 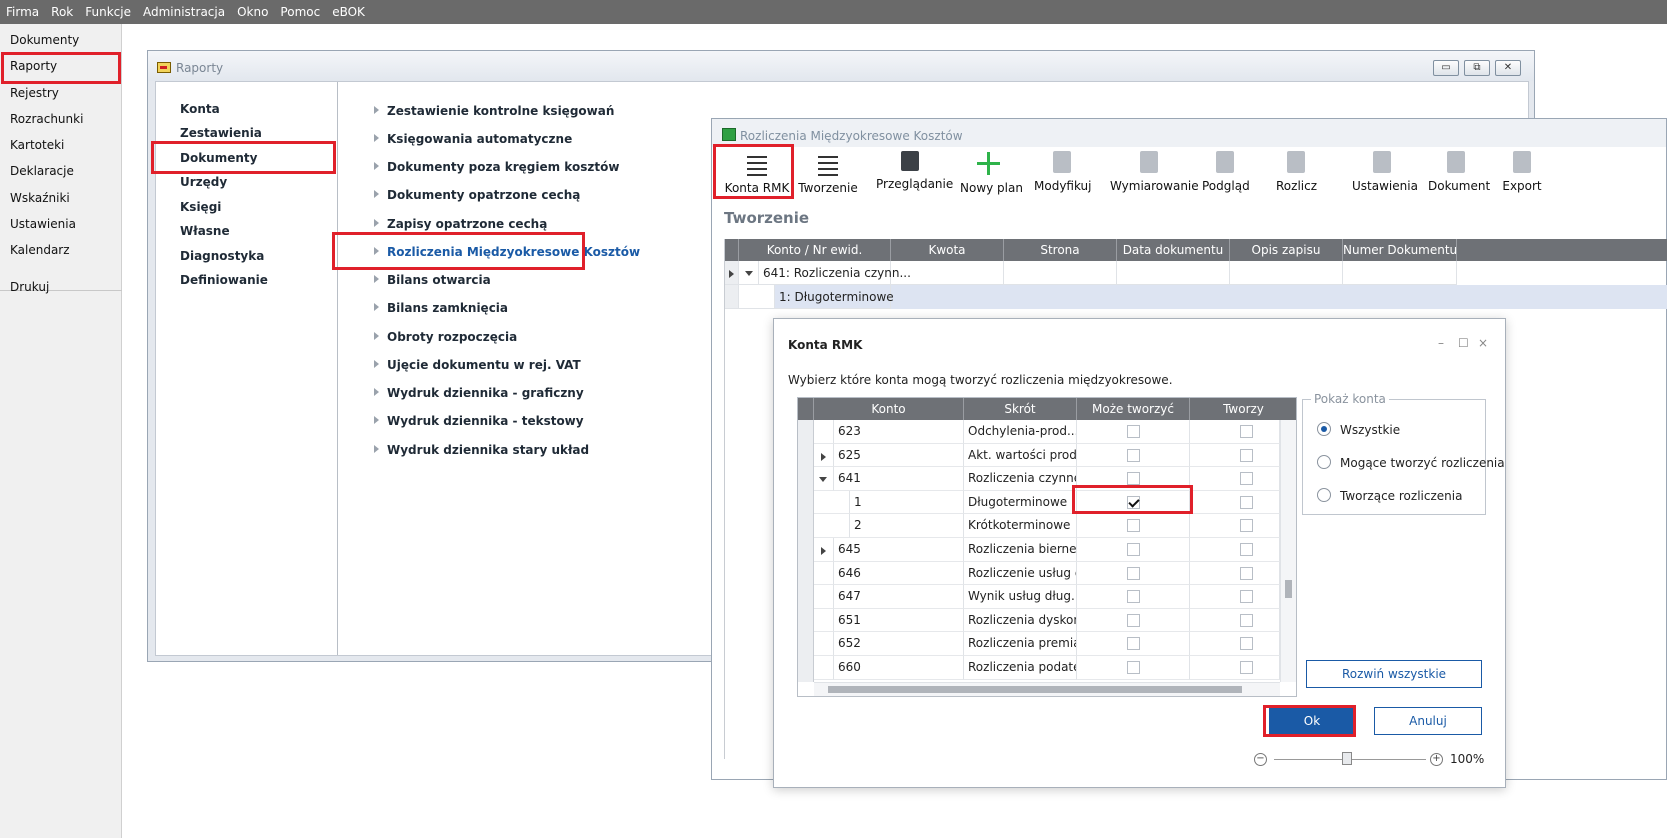 What do you see at coordinates (1401, 496) in the screenshot?
I see `radio-label: Tworzące rozliczenia` at bounding box center [1401, 496].